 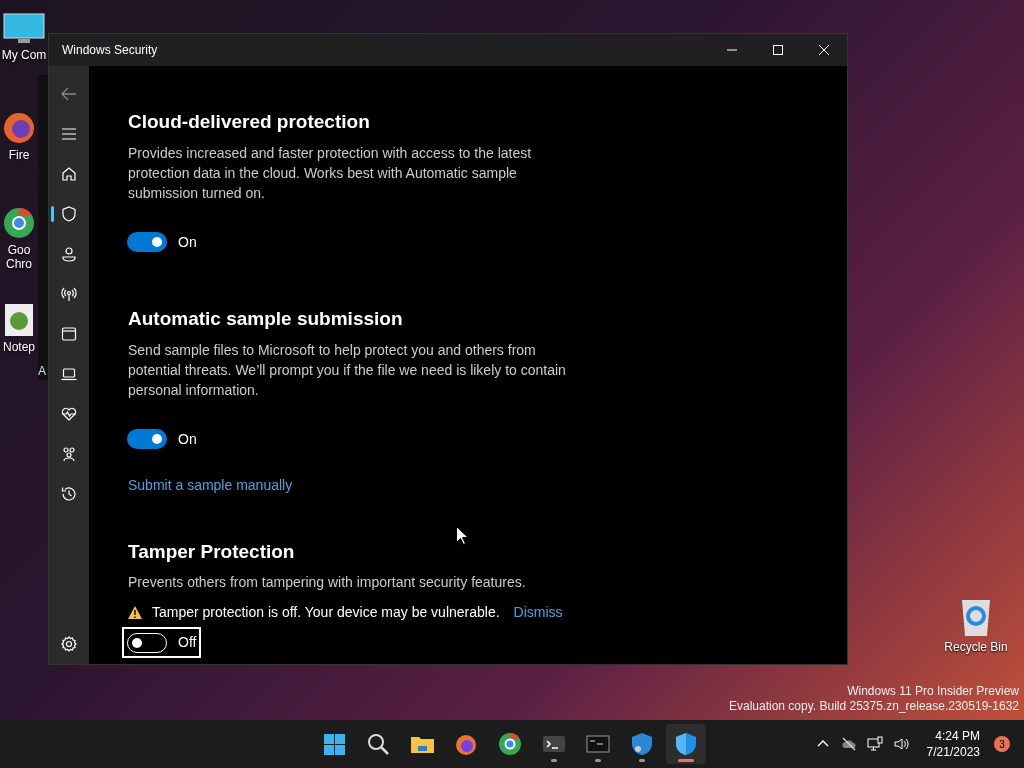 I want to click on antenna-icon, so click(x=69, y=294).